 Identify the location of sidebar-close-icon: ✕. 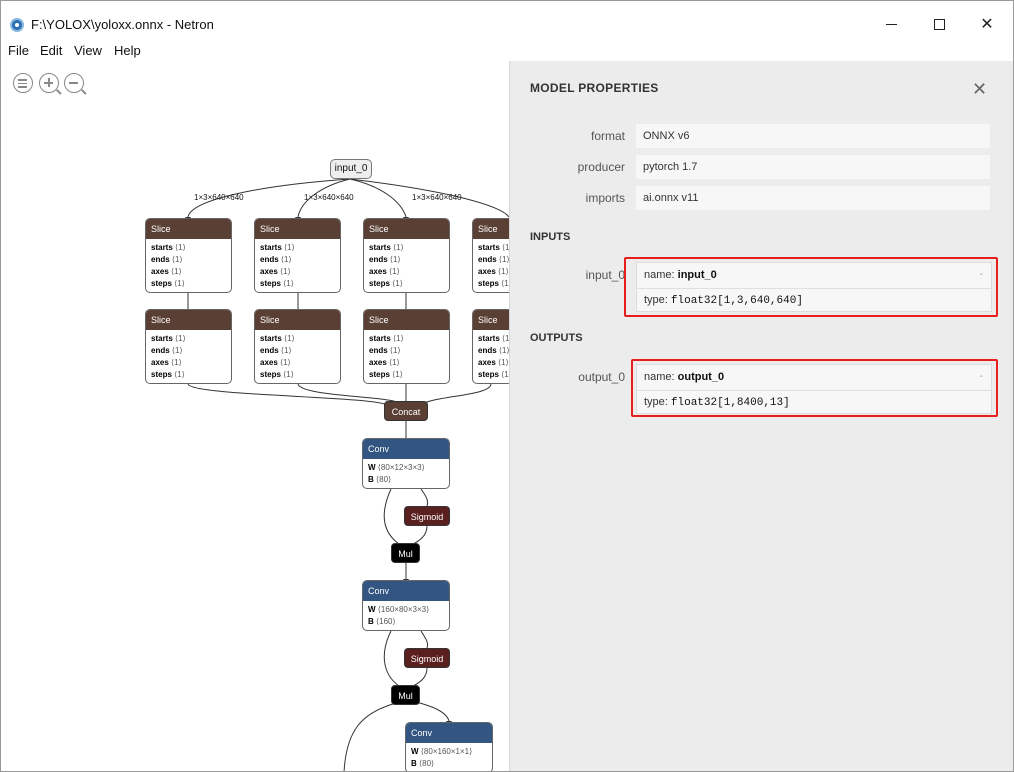
(979, 89).